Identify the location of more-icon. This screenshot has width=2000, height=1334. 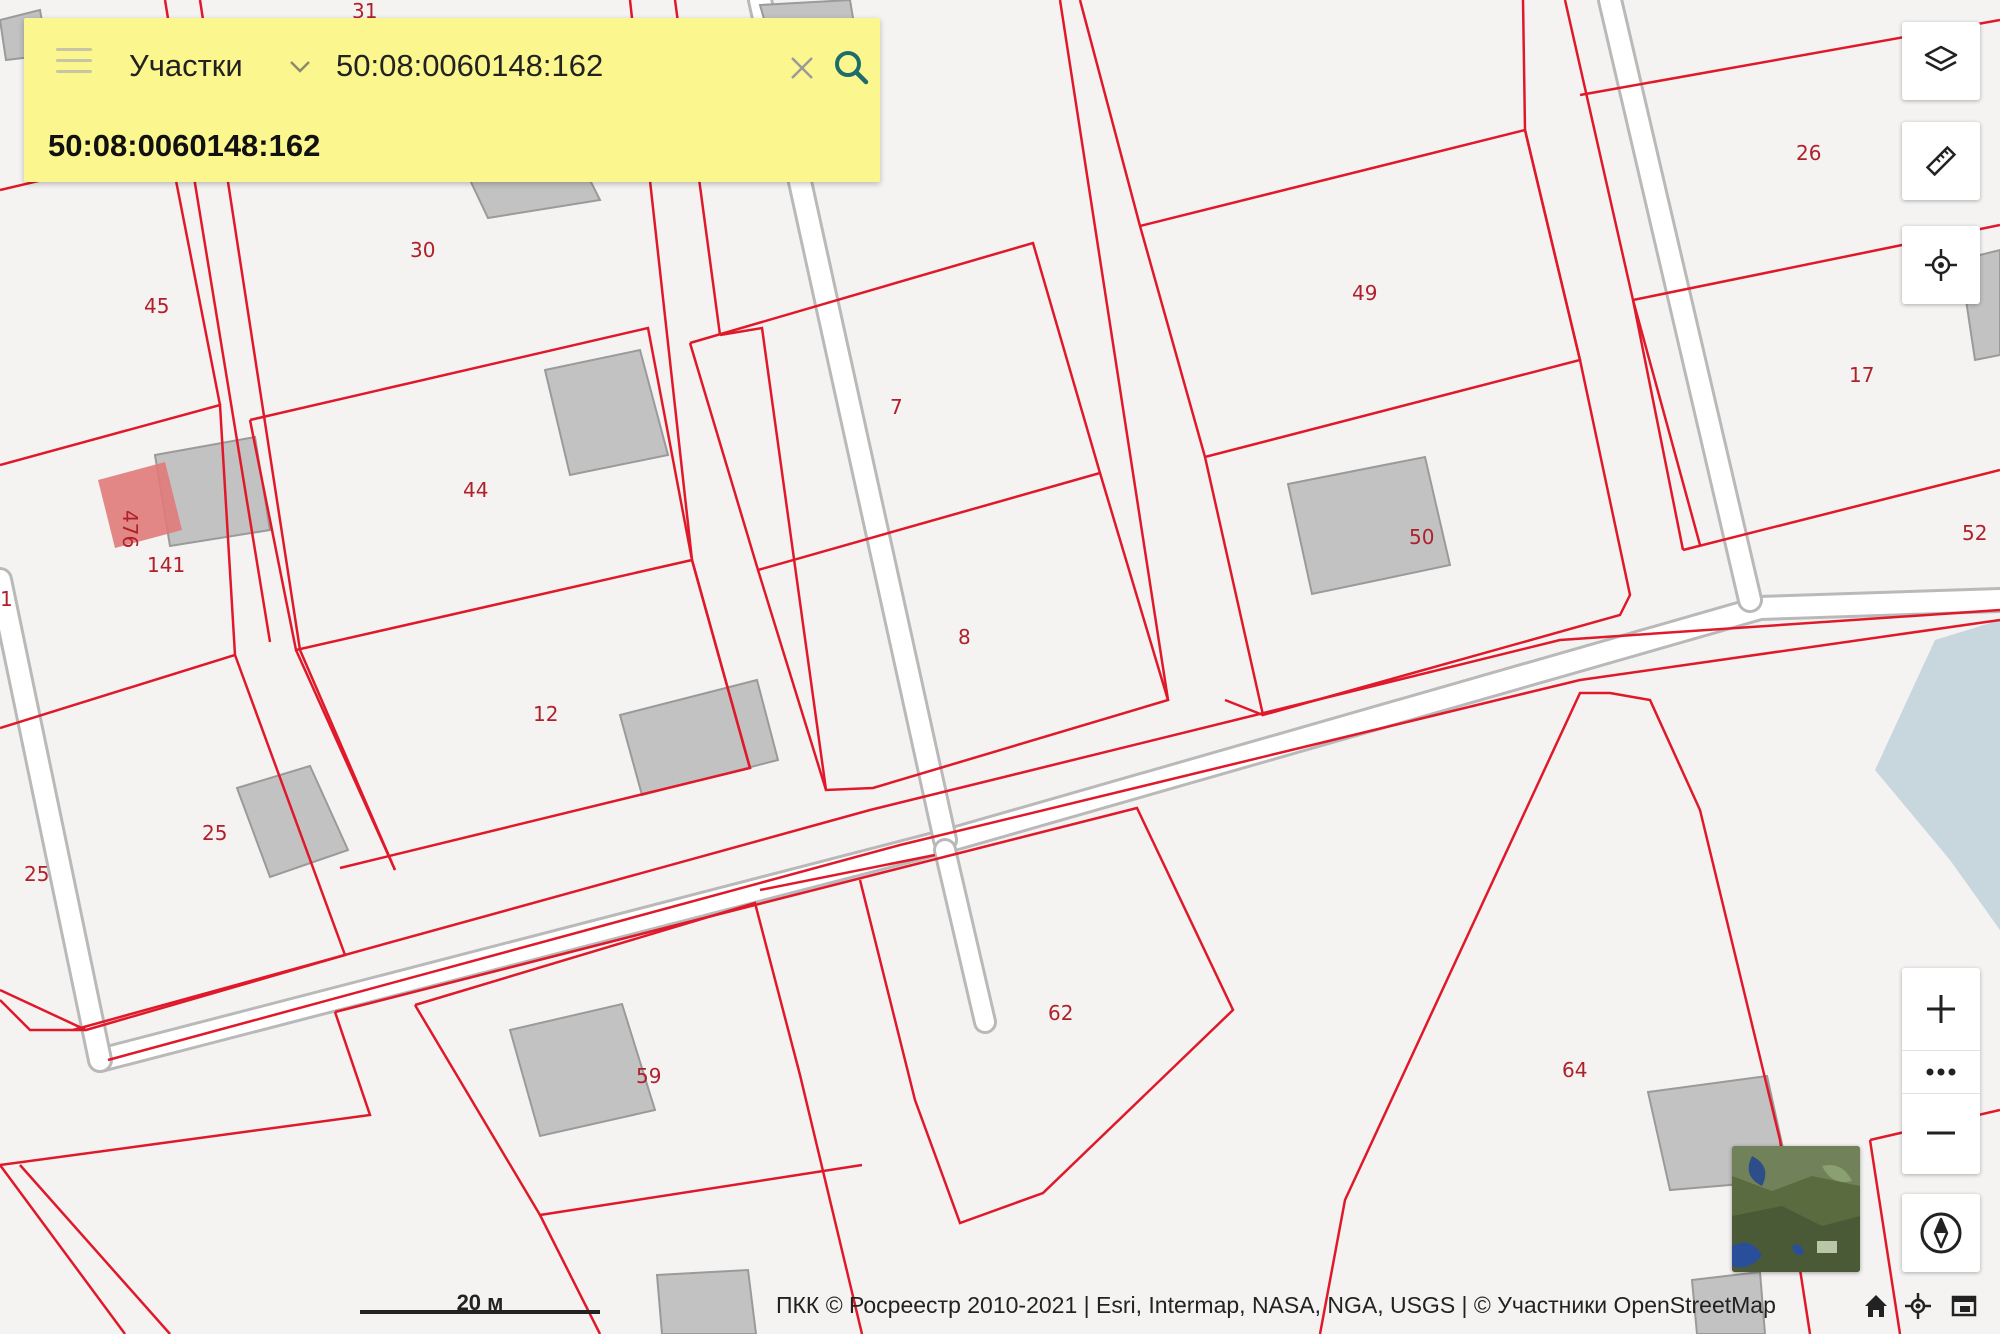
(1941, 1072).